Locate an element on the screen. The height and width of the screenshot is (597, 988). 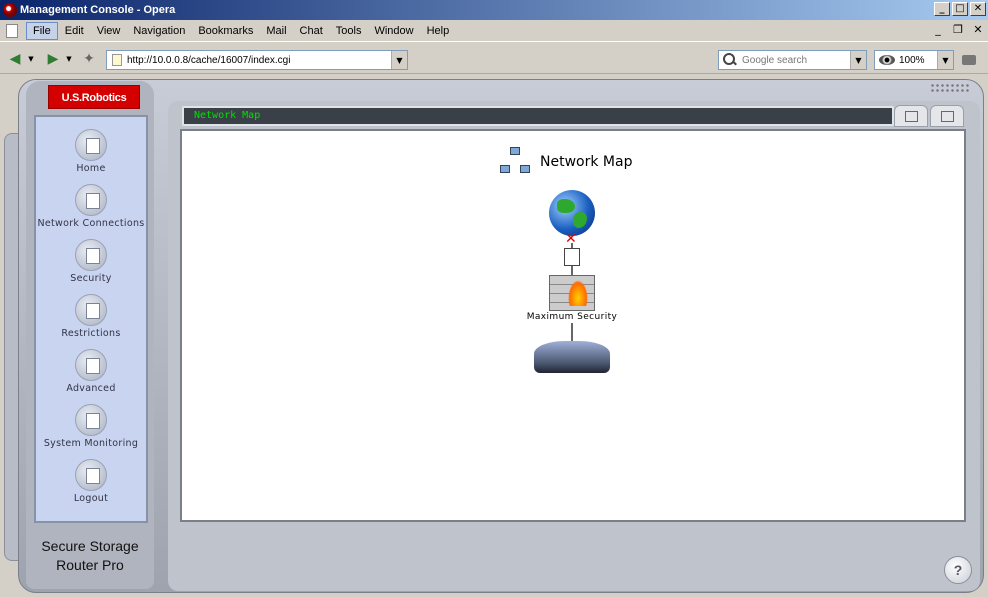
menu-edit: Edit is located at coordinates (74, 31).